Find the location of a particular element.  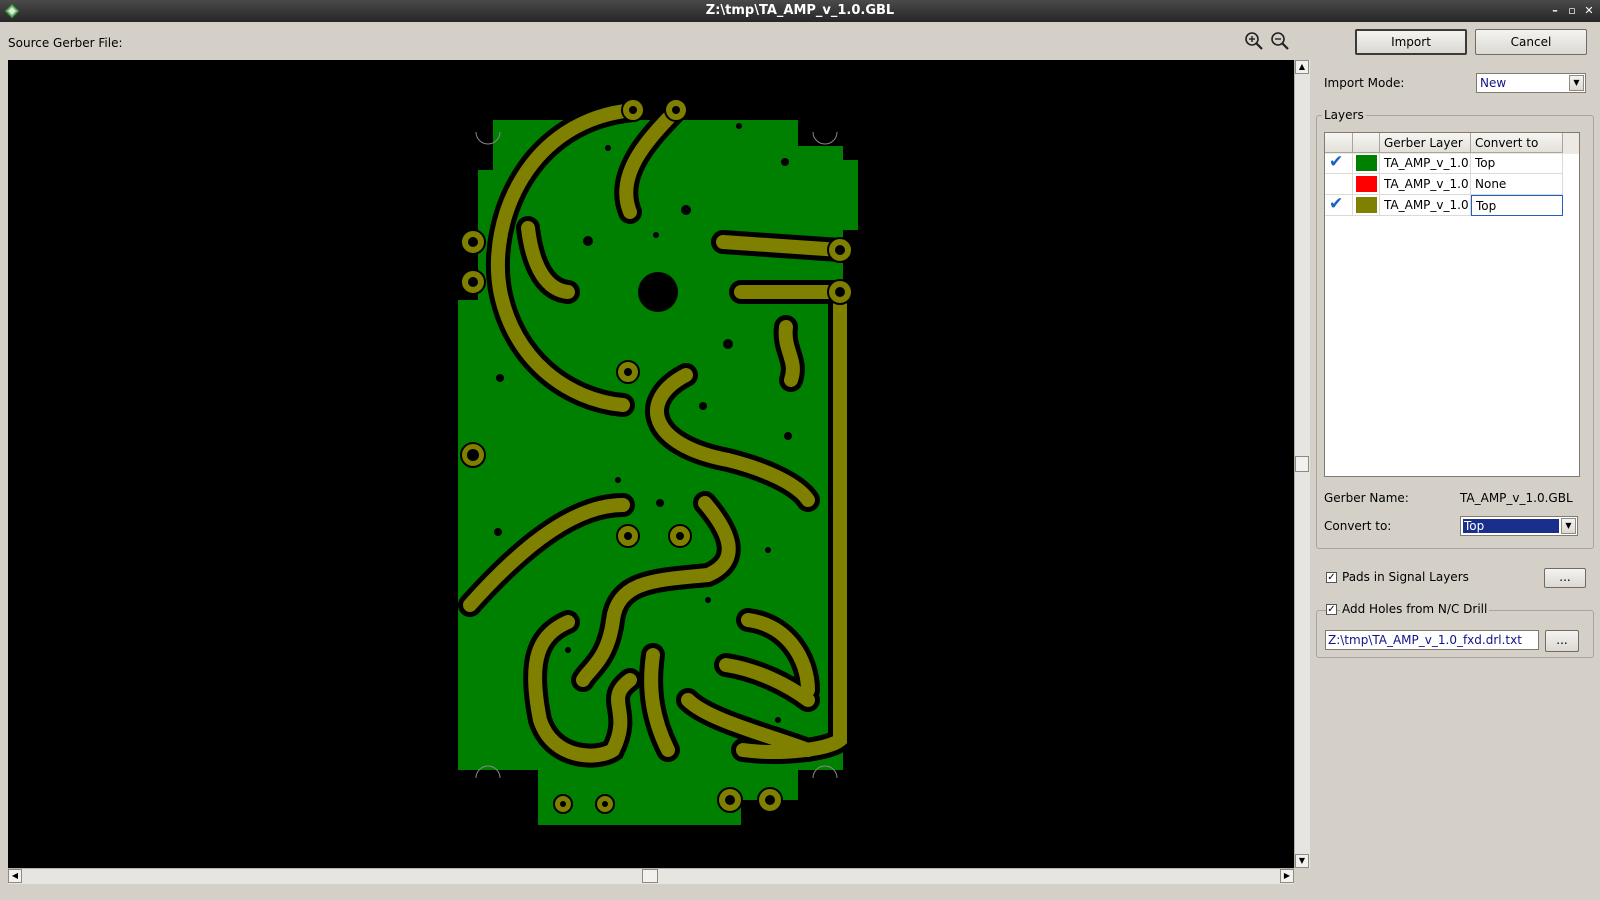

scroll-left-icon: ◀ is located at coordinates (15, 876).